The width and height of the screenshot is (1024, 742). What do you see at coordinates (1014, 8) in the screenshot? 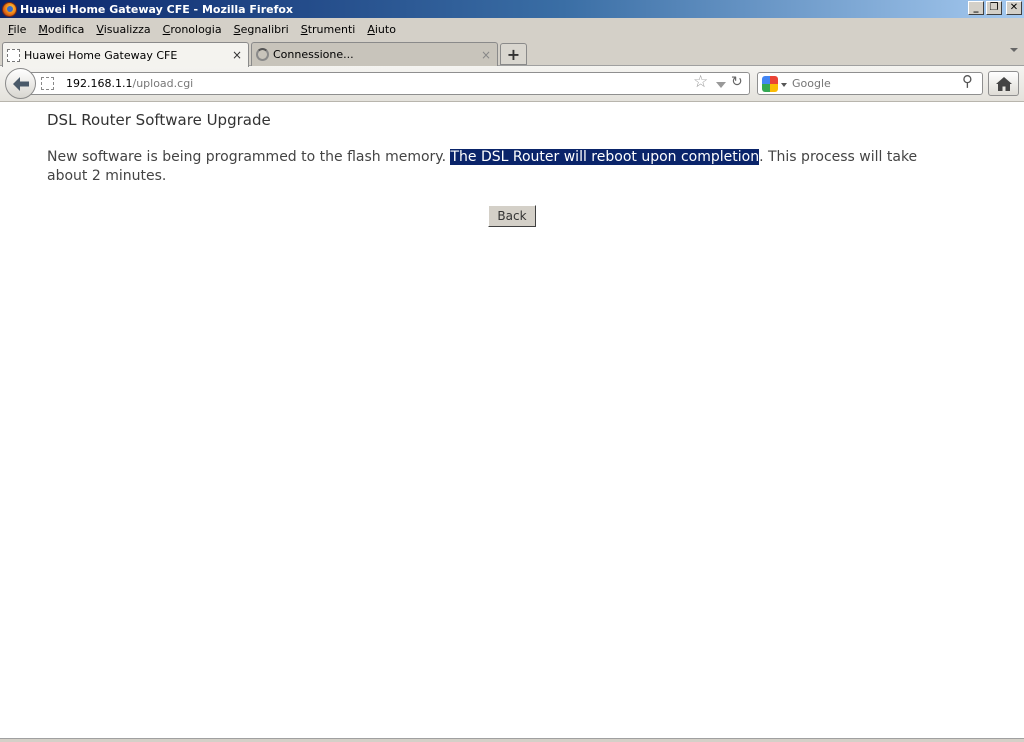
I see `close-window-button: ✕` at bounding box center [1014, 8].